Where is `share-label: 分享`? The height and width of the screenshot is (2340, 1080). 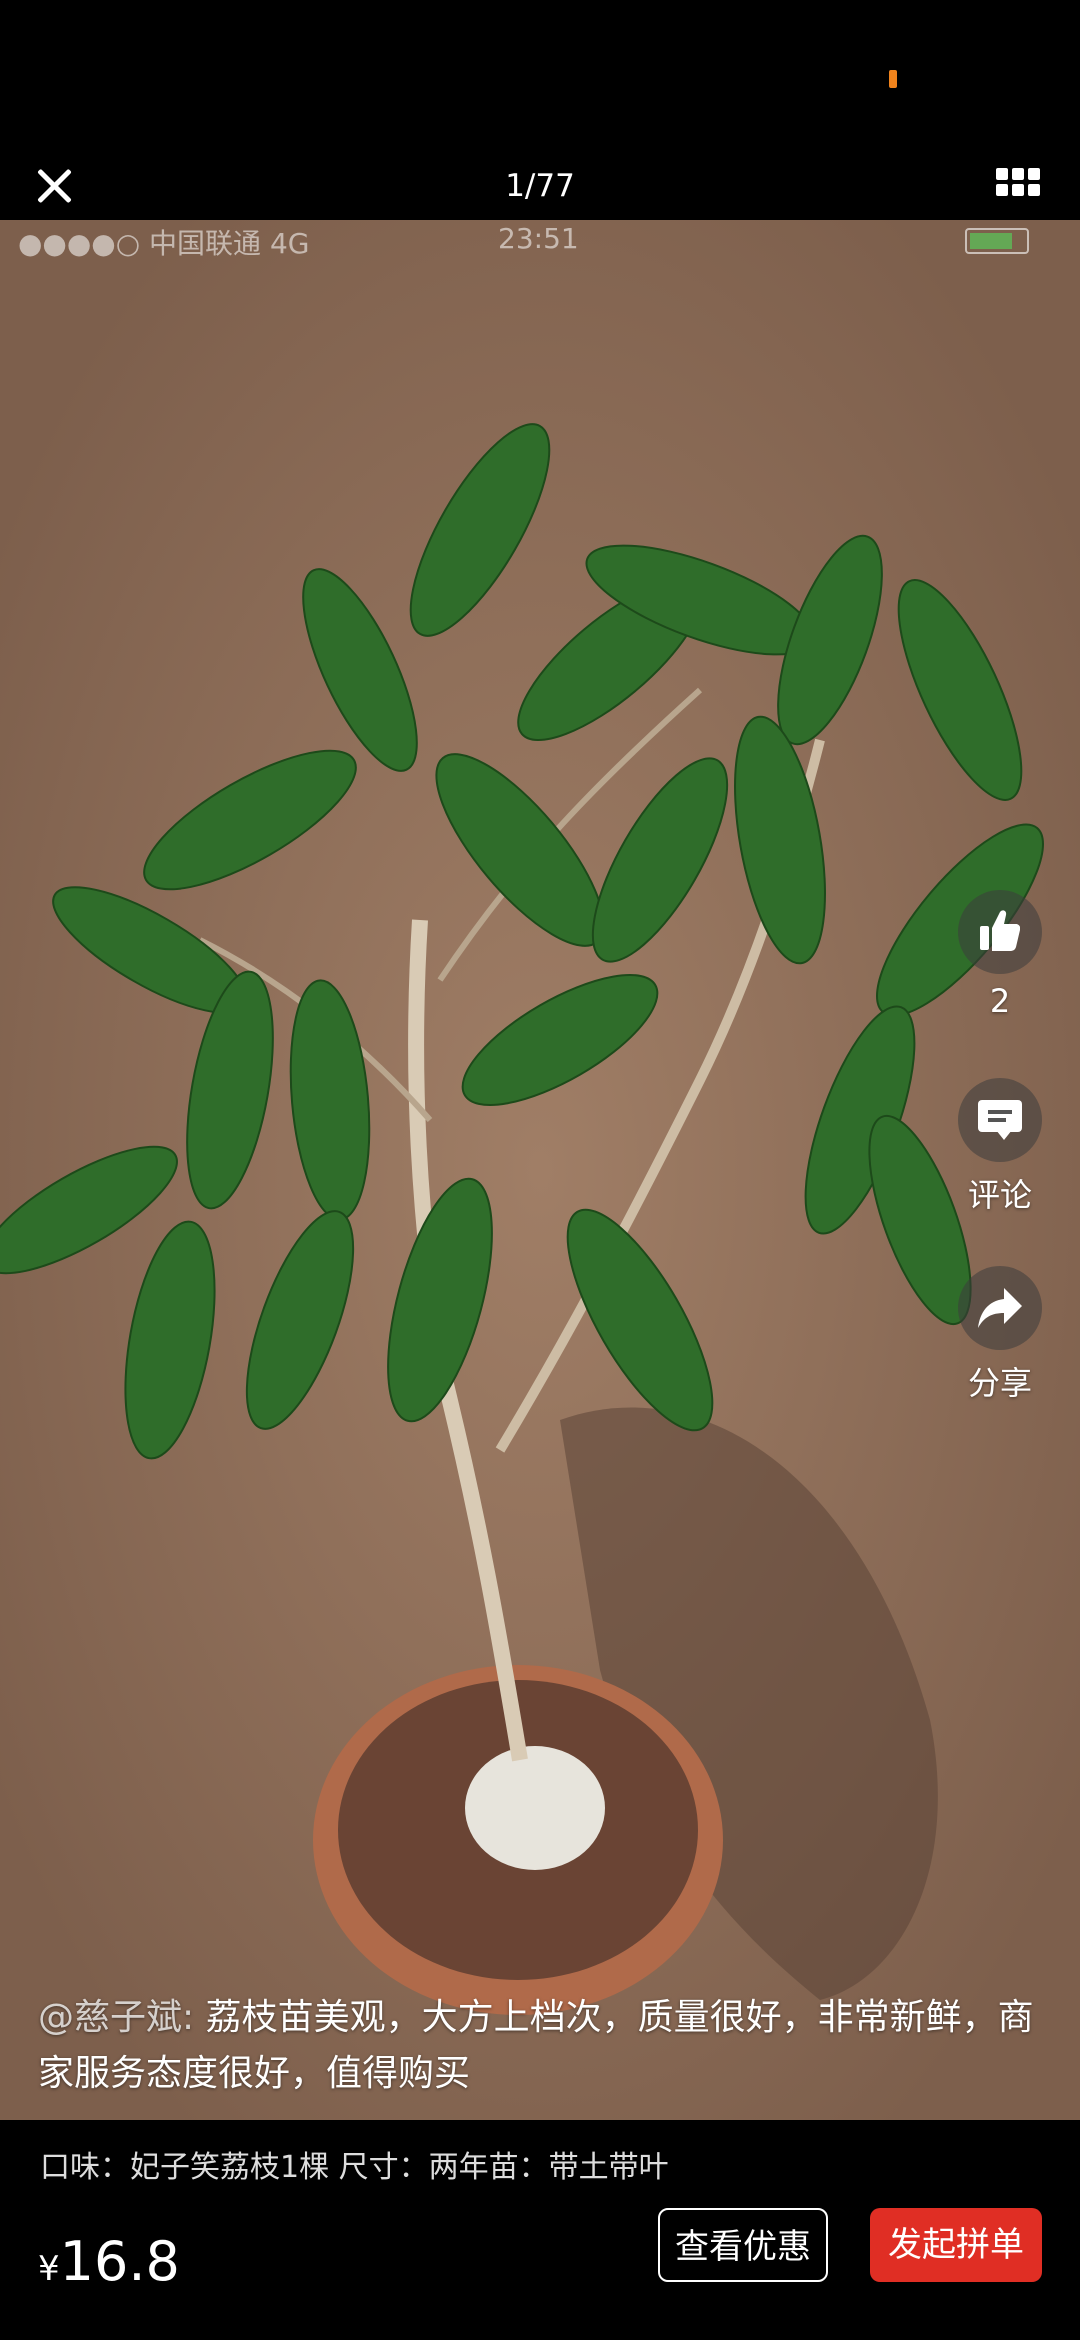
share-label: 分享 is located at coordinates (999, 1383).